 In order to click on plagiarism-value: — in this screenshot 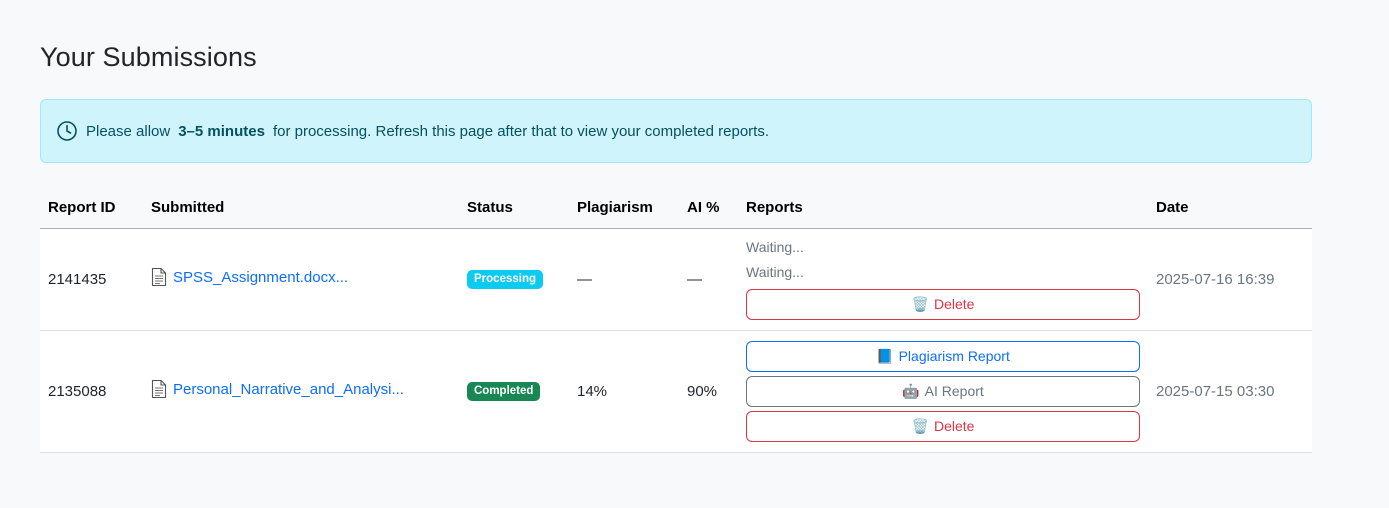, I will do `click(624, 279)`.